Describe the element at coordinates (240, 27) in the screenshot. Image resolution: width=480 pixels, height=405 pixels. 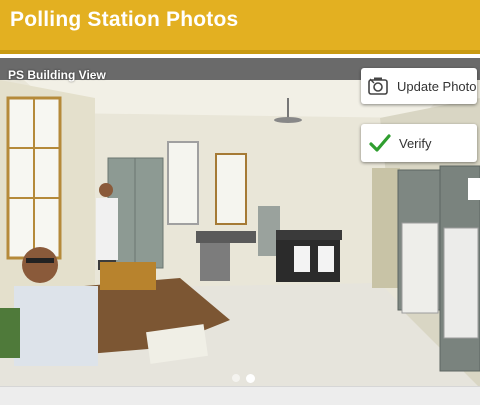
I see `app-header: Polling Station Photos` at that location.